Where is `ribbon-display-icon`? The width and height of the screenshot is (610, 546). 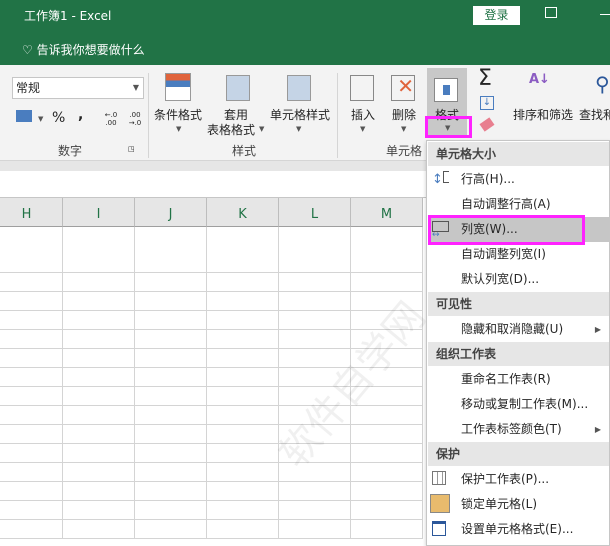 ribbon-display-icon is located at coordinates (551, 12).